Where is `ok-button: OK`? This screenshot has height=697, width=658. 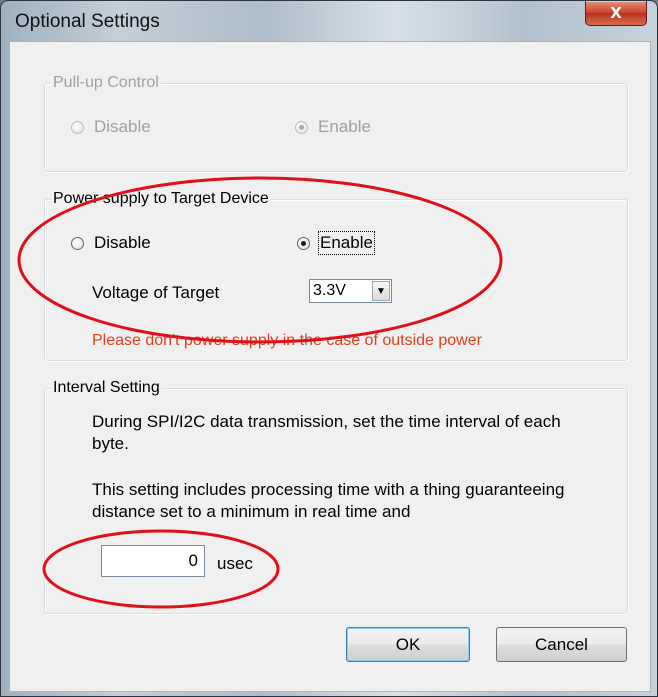 ok-button: OK is located at coordinates (408, 644).